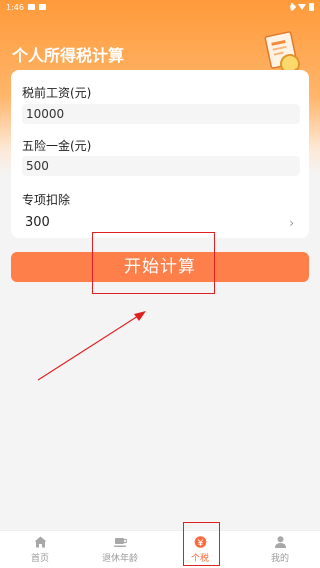  What do you see at coordinates (153, 263) in the screenshot?
I see `annotation-highlight-button` at bounding box center [153, 263].